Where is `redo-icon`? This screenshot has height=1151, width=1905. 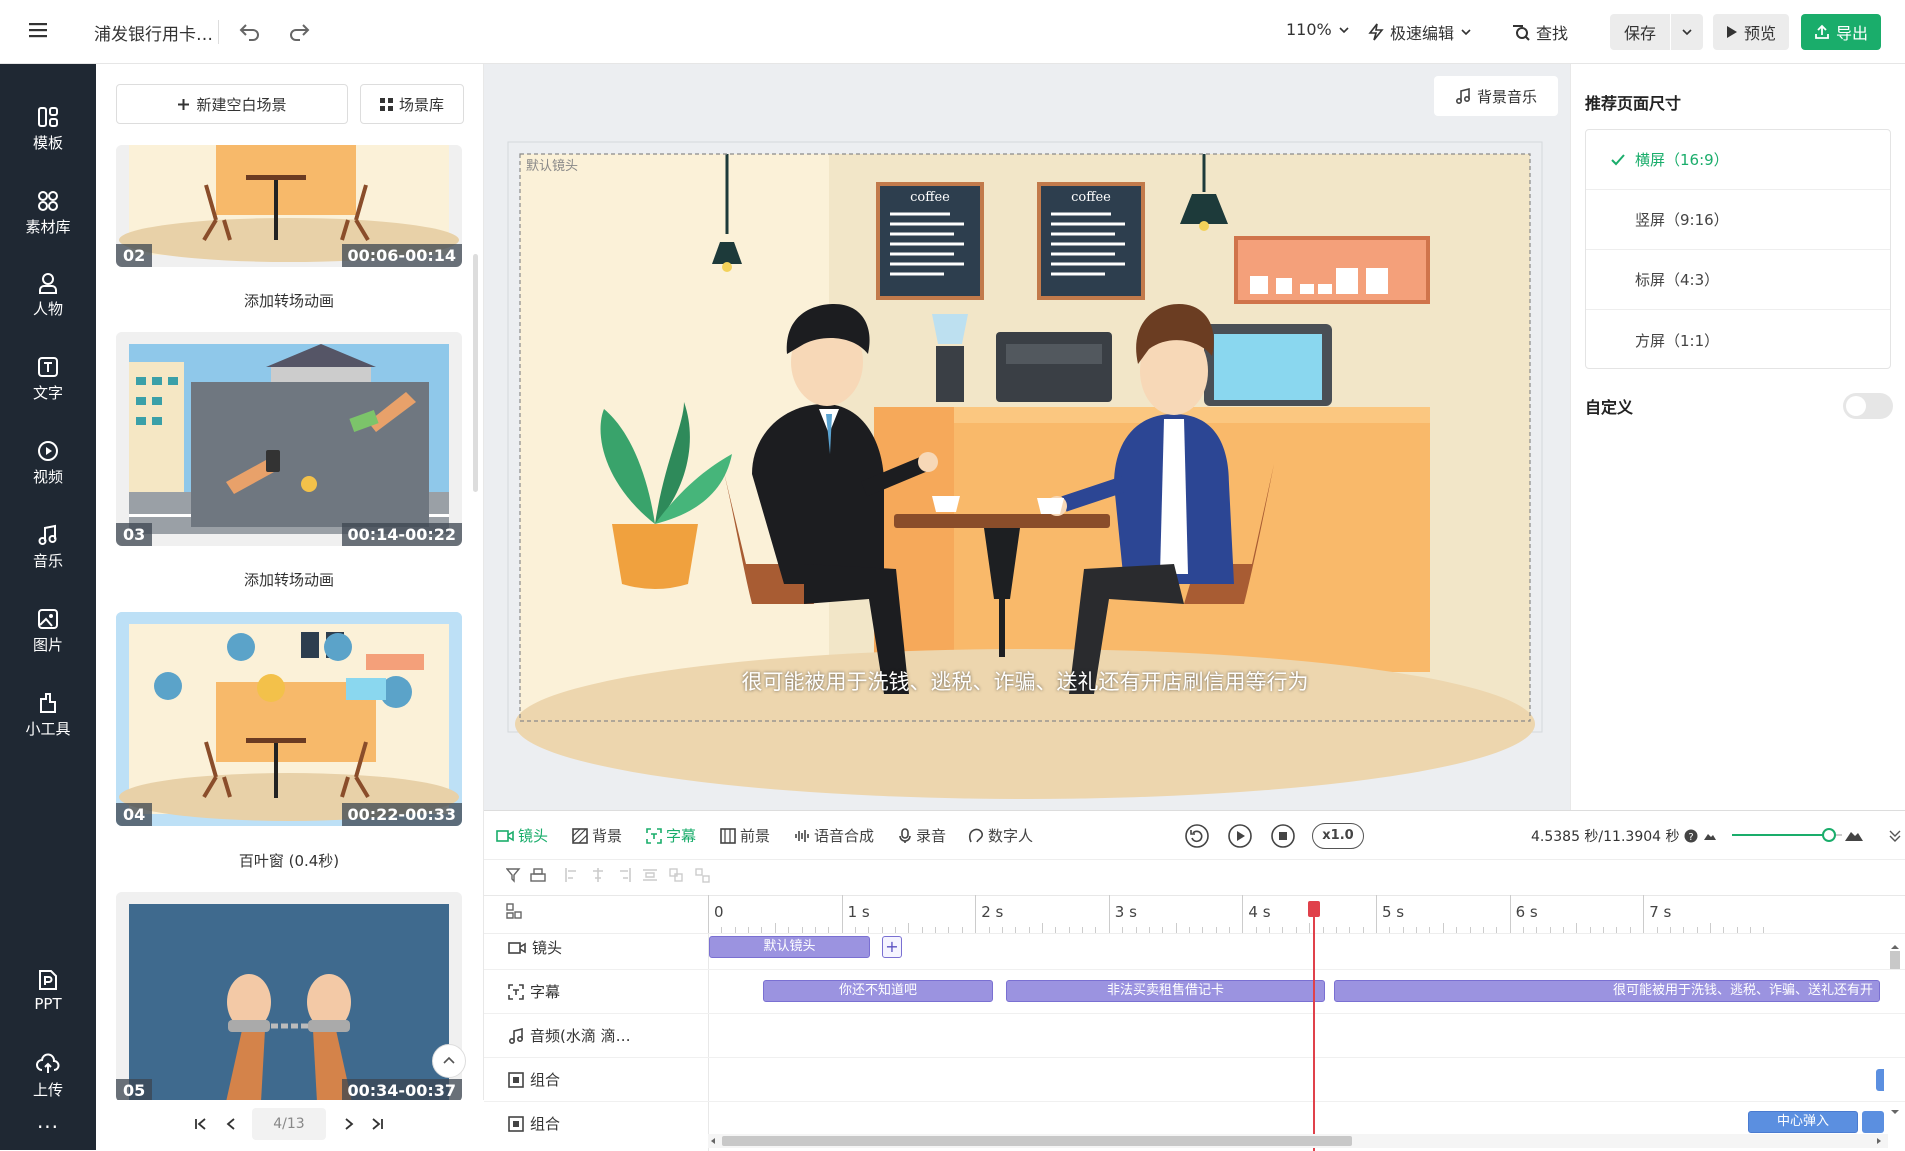
redo-icon is located at coordinates (299, 33).